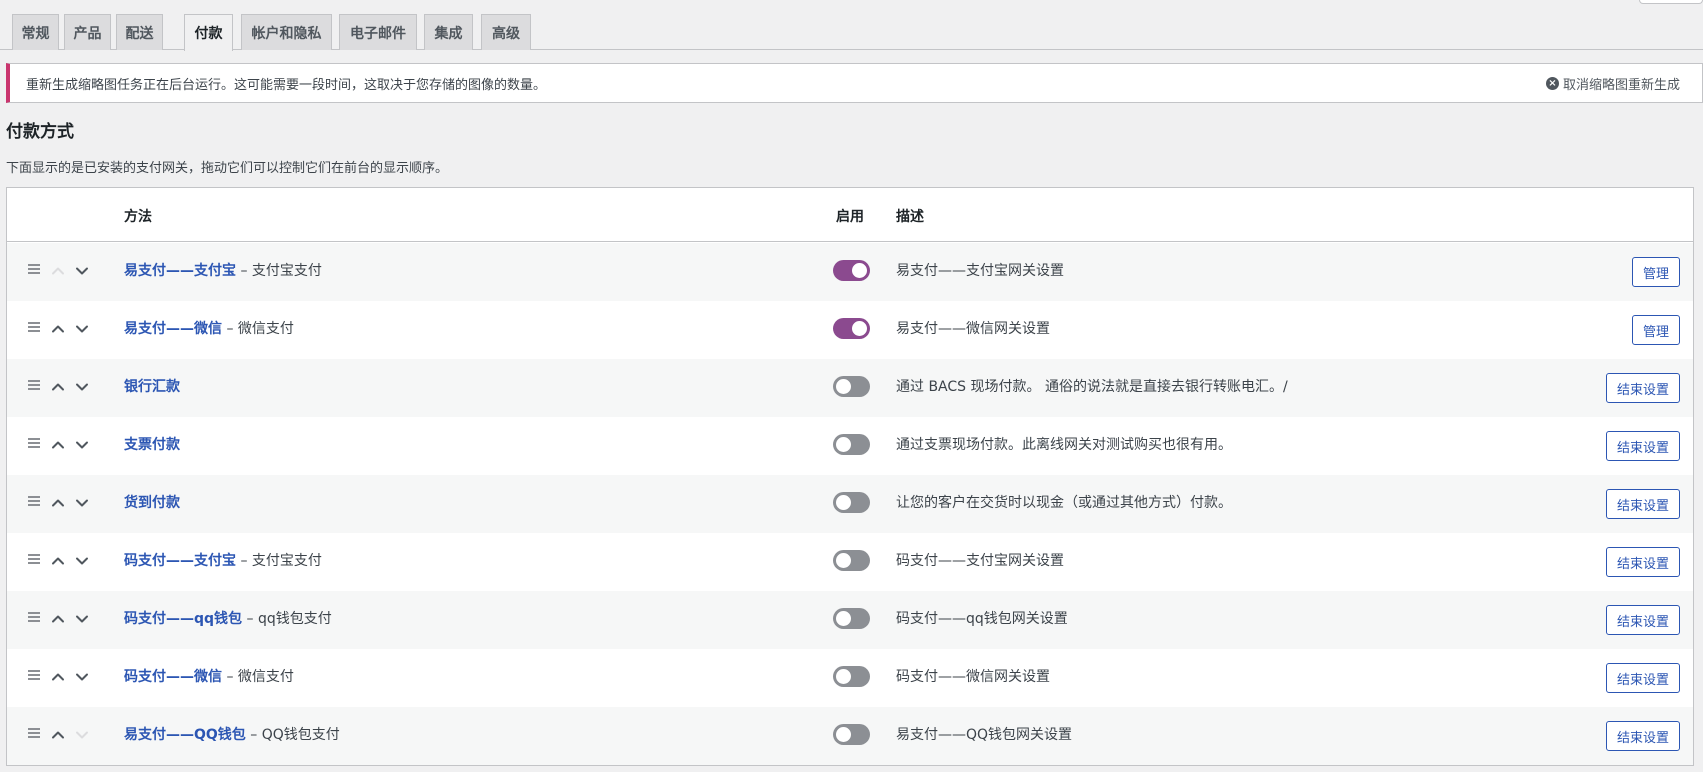 The height and width of the screenshot is (772, 1703). What do you see at coordinates (292, 735) in the screenshot?
I see `method-subtitle: – QQ钱包支付` at bounding box center [292, 735].